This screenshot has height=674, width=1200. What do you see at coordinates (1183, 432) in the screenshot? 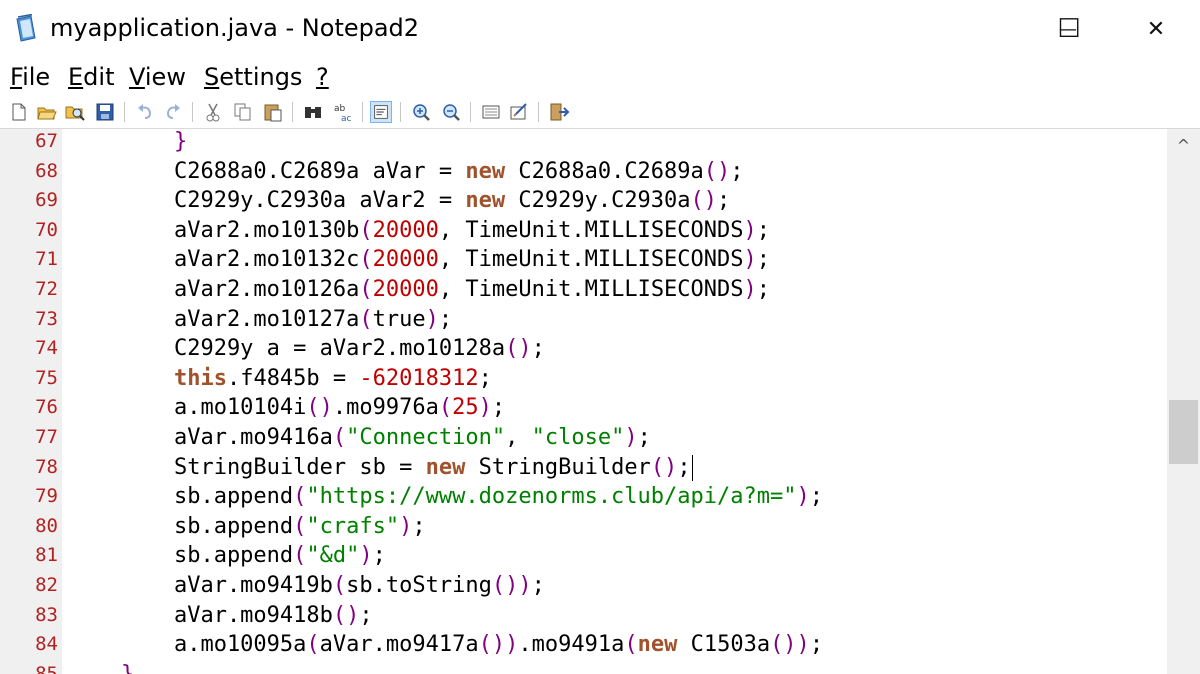
I see `scroll-thumb` at bounding box center [1183, 432].